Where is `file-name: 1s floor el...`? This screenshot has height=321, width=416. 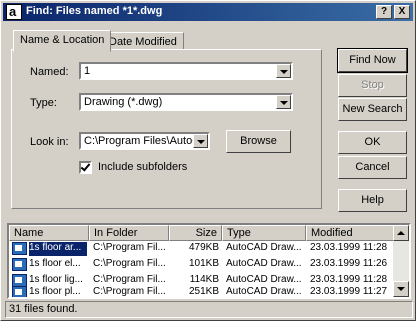
file-name: 1s floor el... is located at coordinates (55, 263).